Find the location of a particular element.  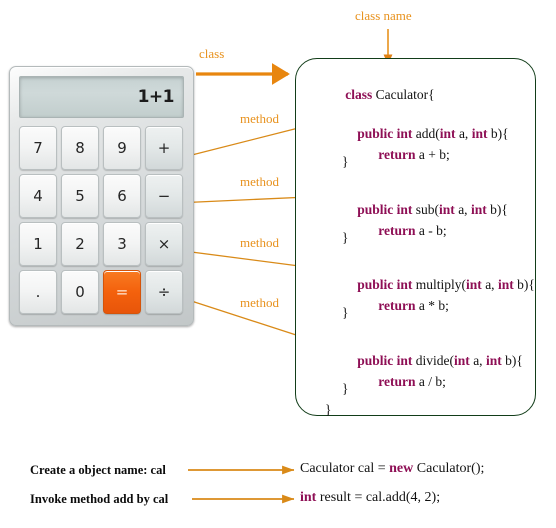

bottom-code-0-keyword: new is located at coordinates (401, 468).